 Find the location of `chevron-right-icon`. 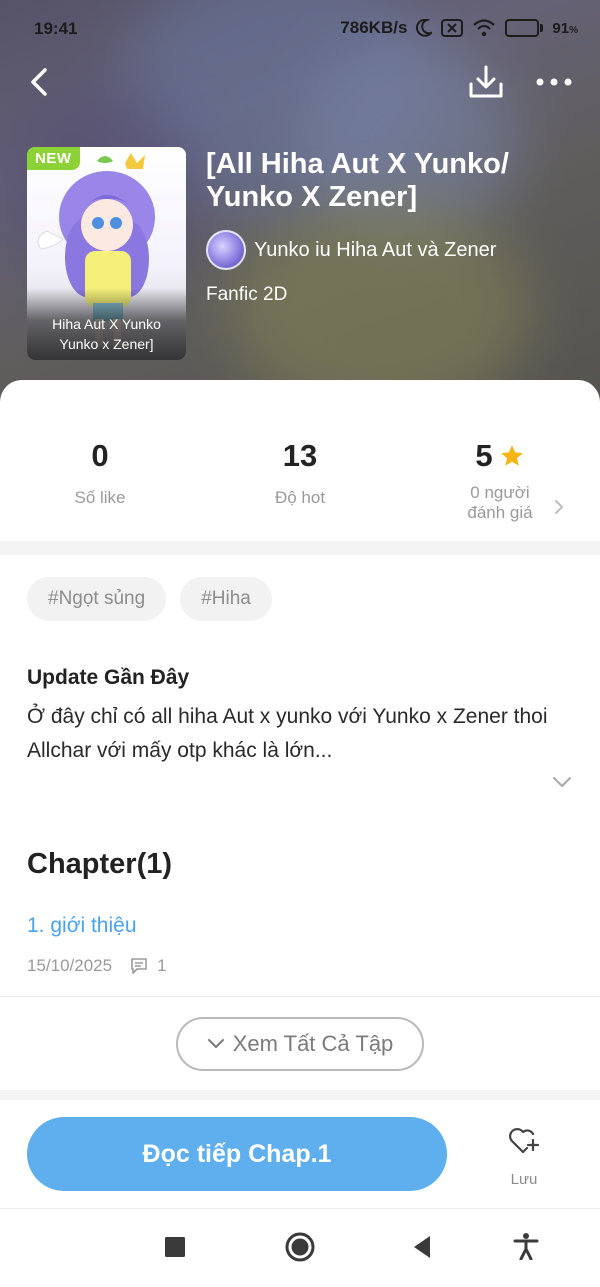

chevron-right-icon is located at coordinates (559, 507).